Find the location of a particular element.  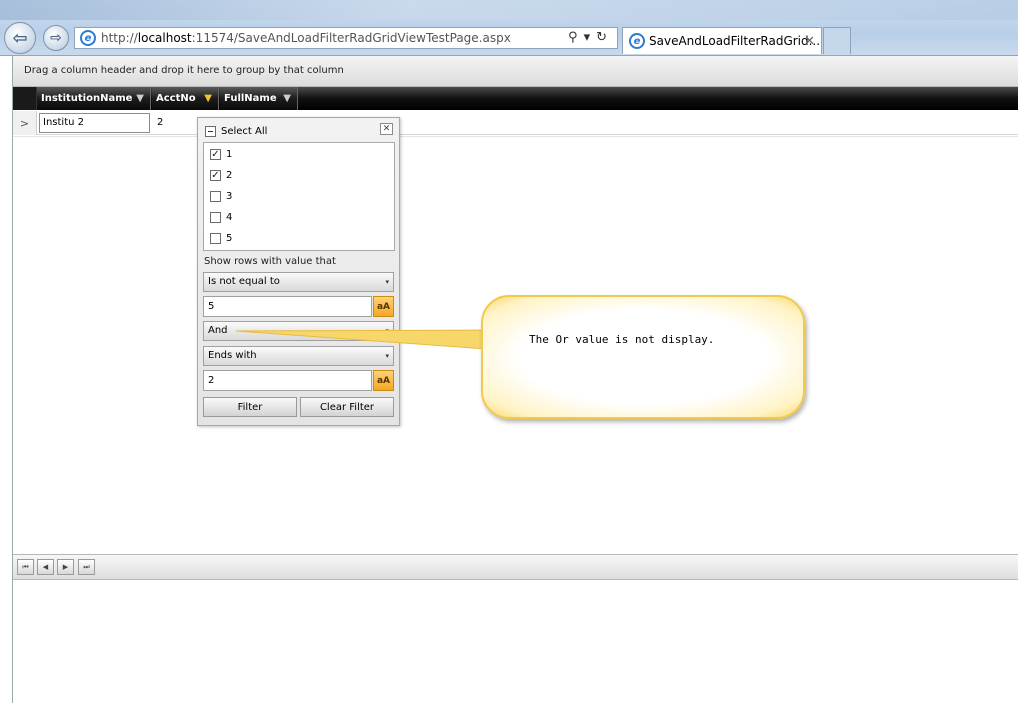

filter-button: Filter is located at coordinates (250, 407).